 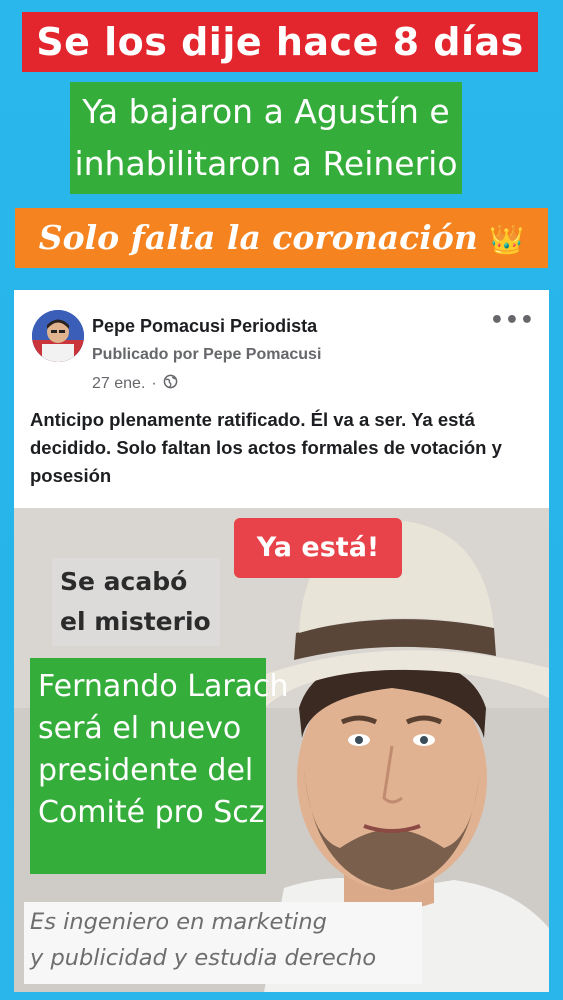 I want to click on avatar, so click(x=58, y=336).